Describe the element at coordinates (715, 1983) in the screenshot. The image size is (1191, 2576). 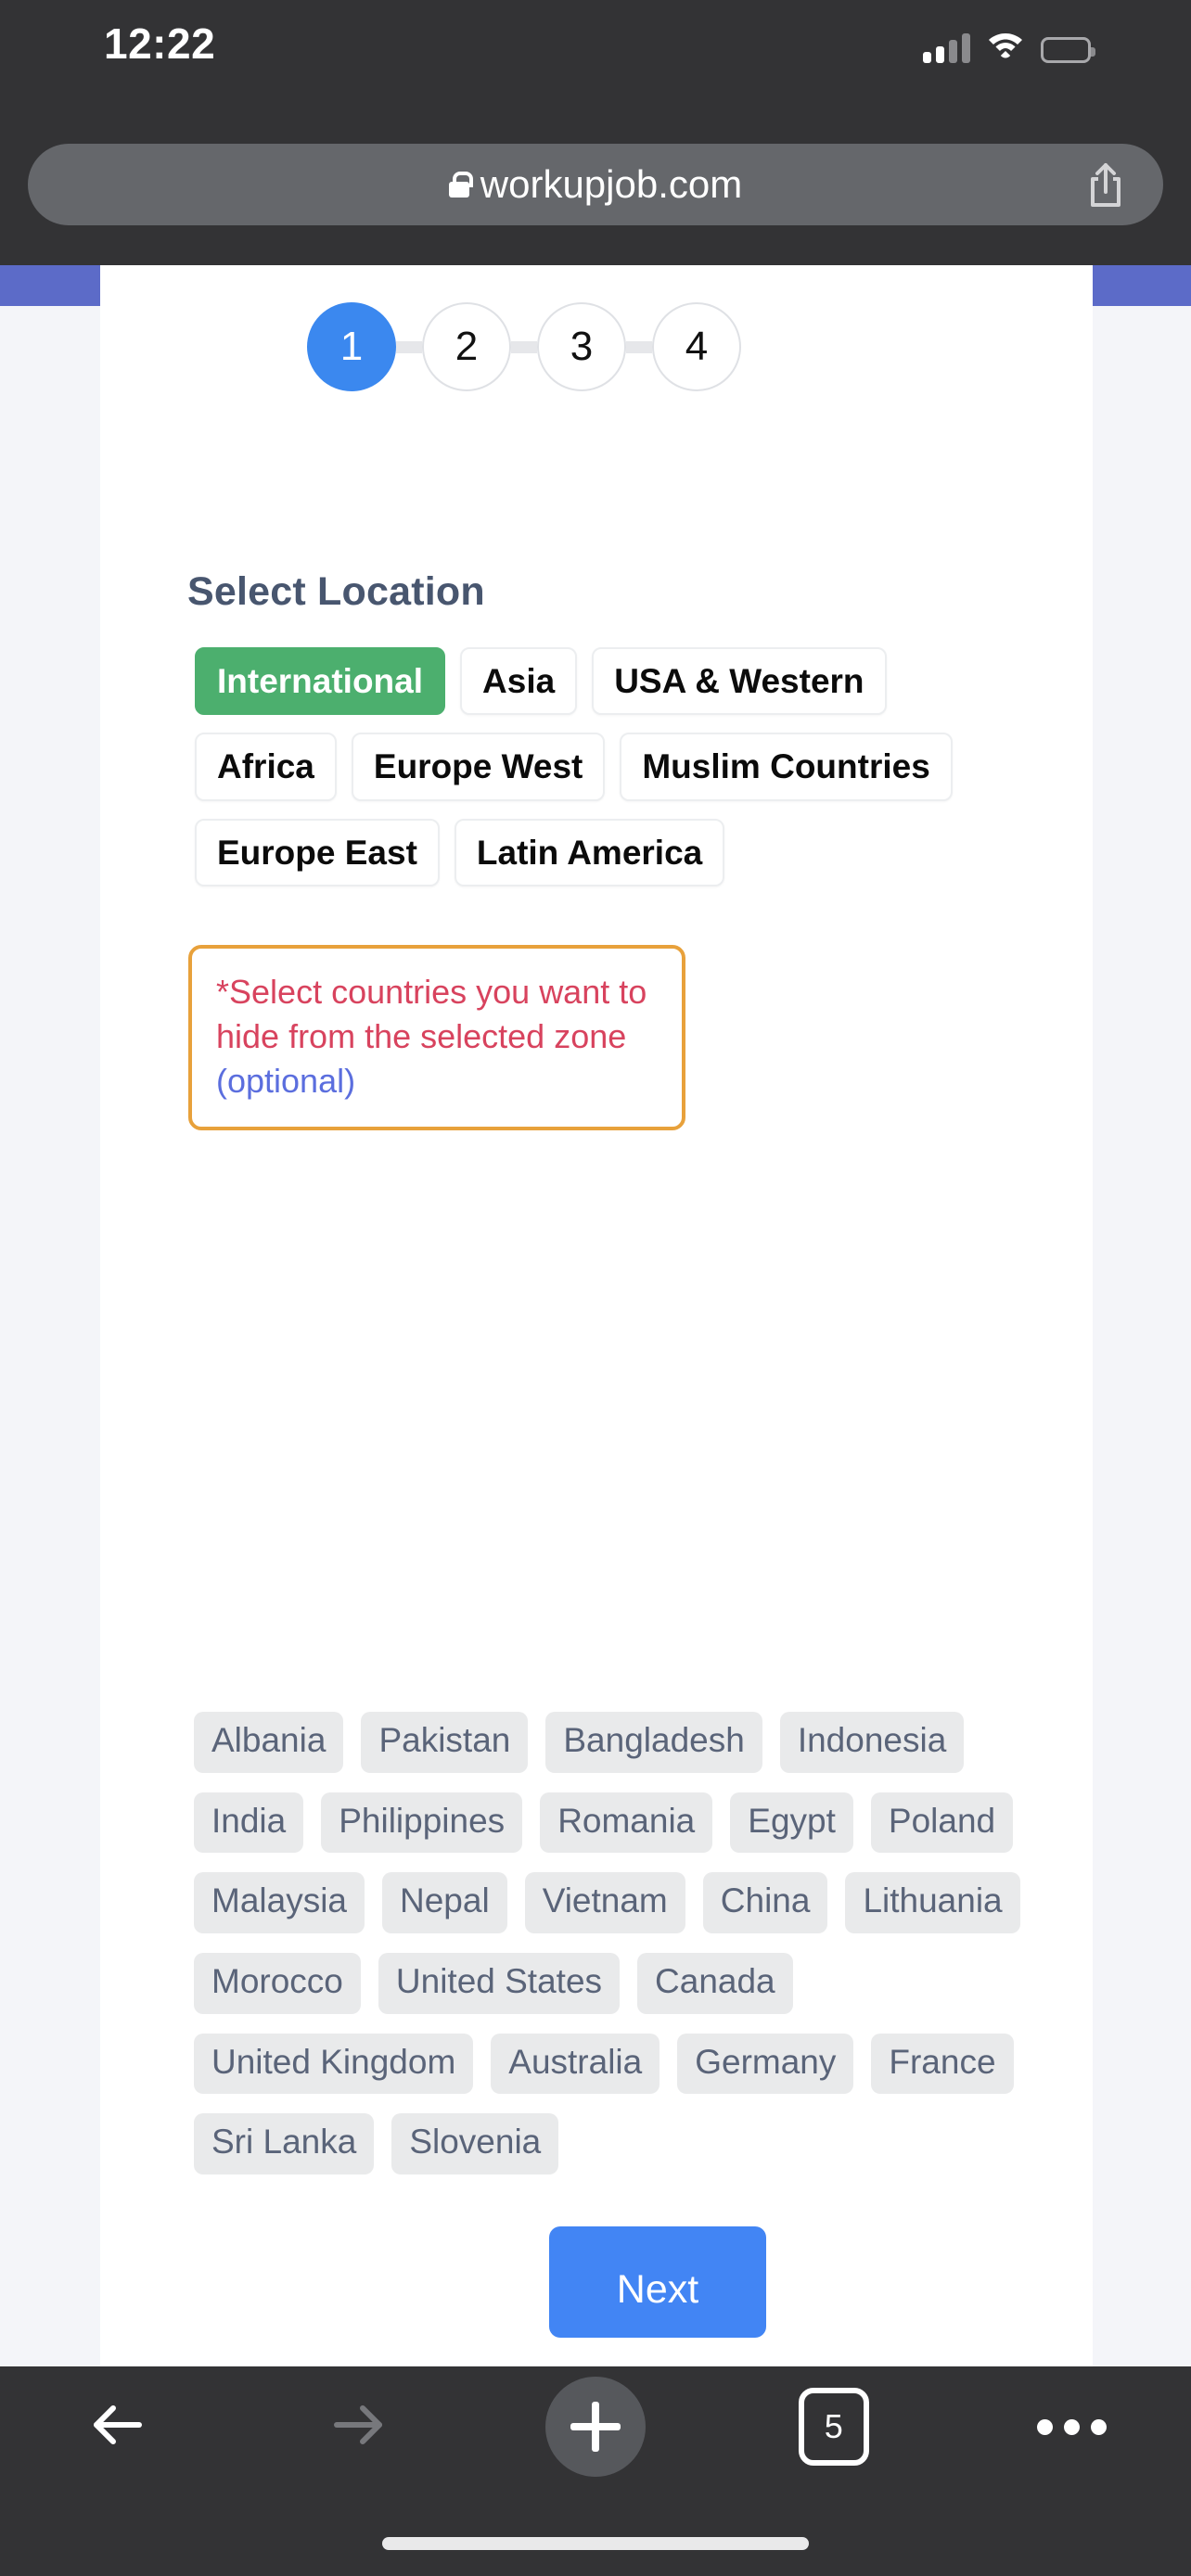
I see `country-chip: Canada` at that location.